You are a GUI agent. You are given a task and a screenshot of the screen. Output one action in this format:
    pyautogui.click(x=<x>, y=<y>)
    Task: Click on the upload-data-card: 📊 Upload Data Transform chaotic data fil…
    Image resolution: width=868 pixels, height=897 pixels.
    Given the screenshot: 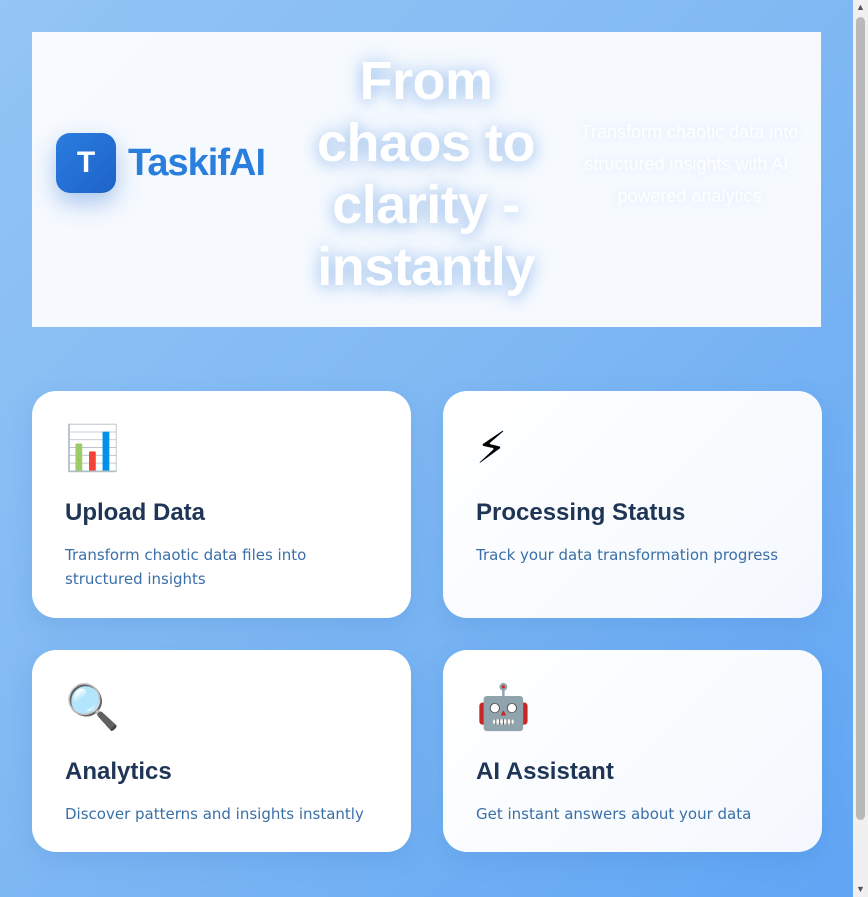 What is the action you would take?
    pyautogui.click(x=221, y=504)
    